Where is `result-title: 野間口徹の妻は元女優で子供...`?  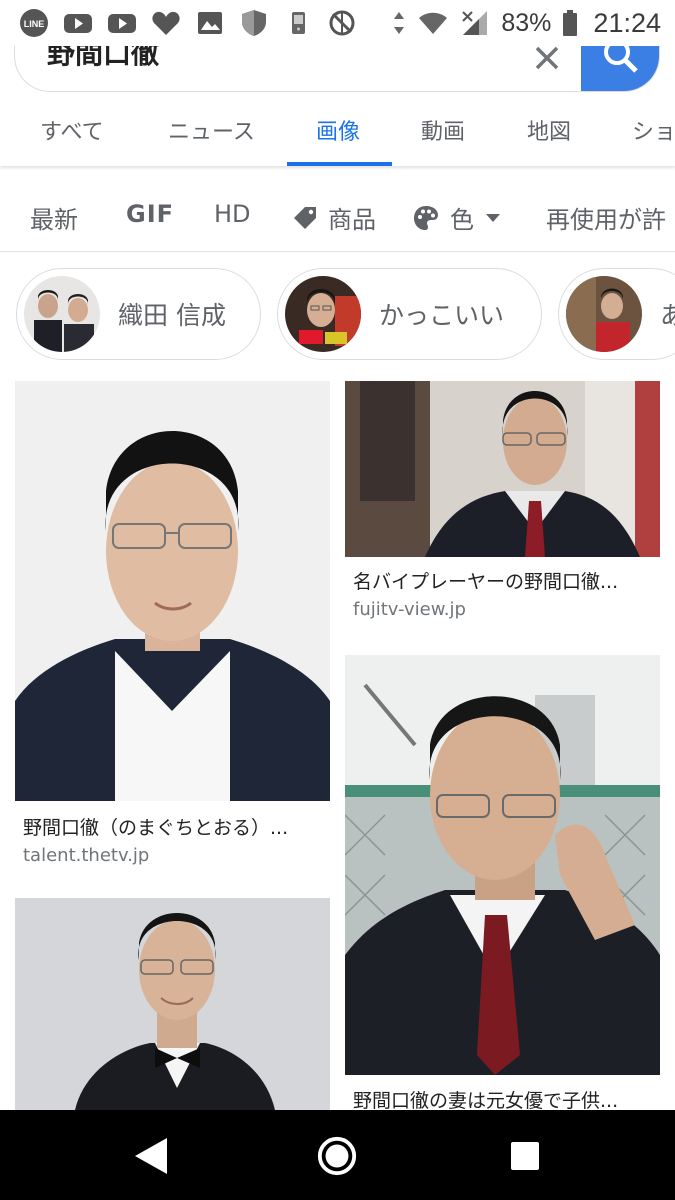 result-title: 野間口徹の妻は元女優で子供... is located at coordinates (485, 1099).